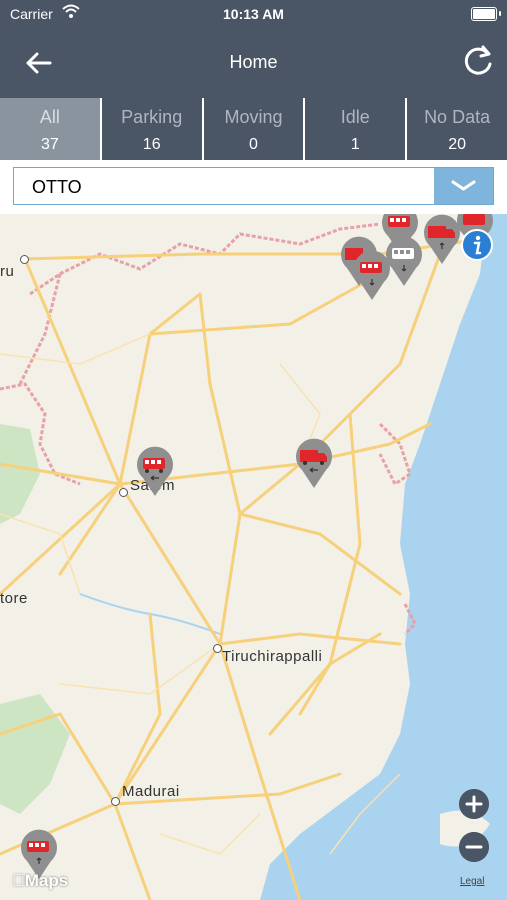  Describe the element at coordinates (457, 117) in the screenshot. I see `tab-label: No Data` at that location.